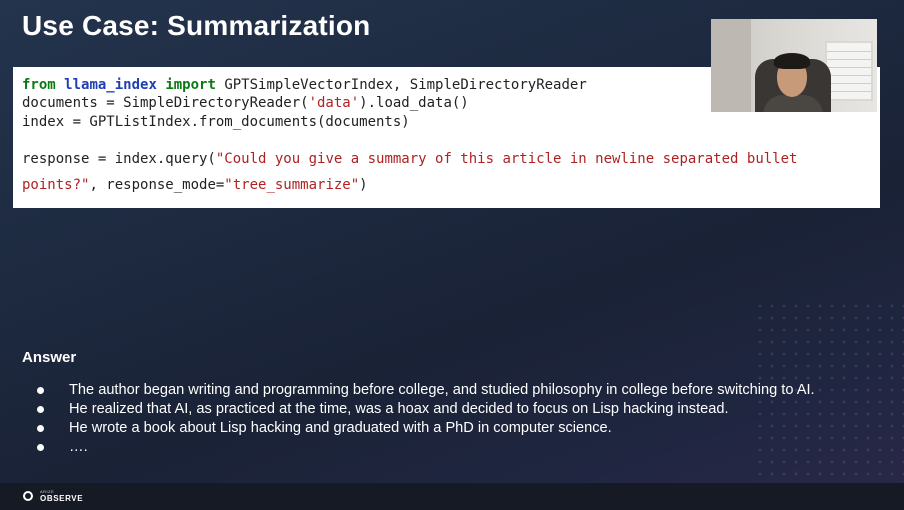  I want to click on code-string: "tree_summarize", so click(292, 185).